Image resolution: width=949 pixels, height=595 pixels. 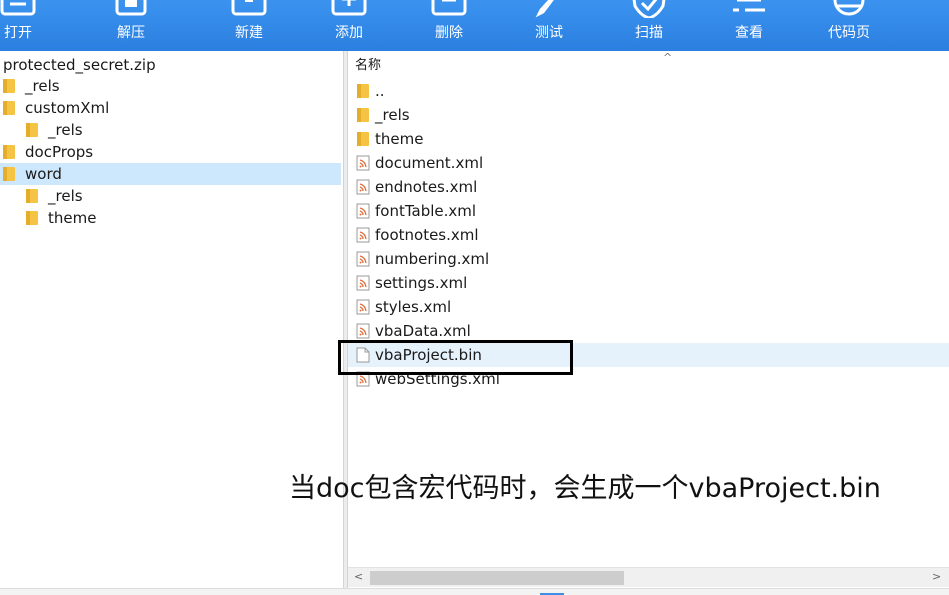 What do you see at coordinates (648, 355) in the screenshot?
I see `file-row-vbaproject-bin: vbaProject.bin` at bounding box center [648, 355].